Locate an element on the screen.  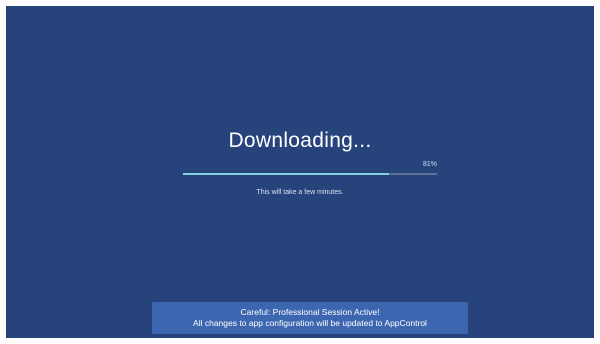
progress-bar is located at coordinates (310, 174).